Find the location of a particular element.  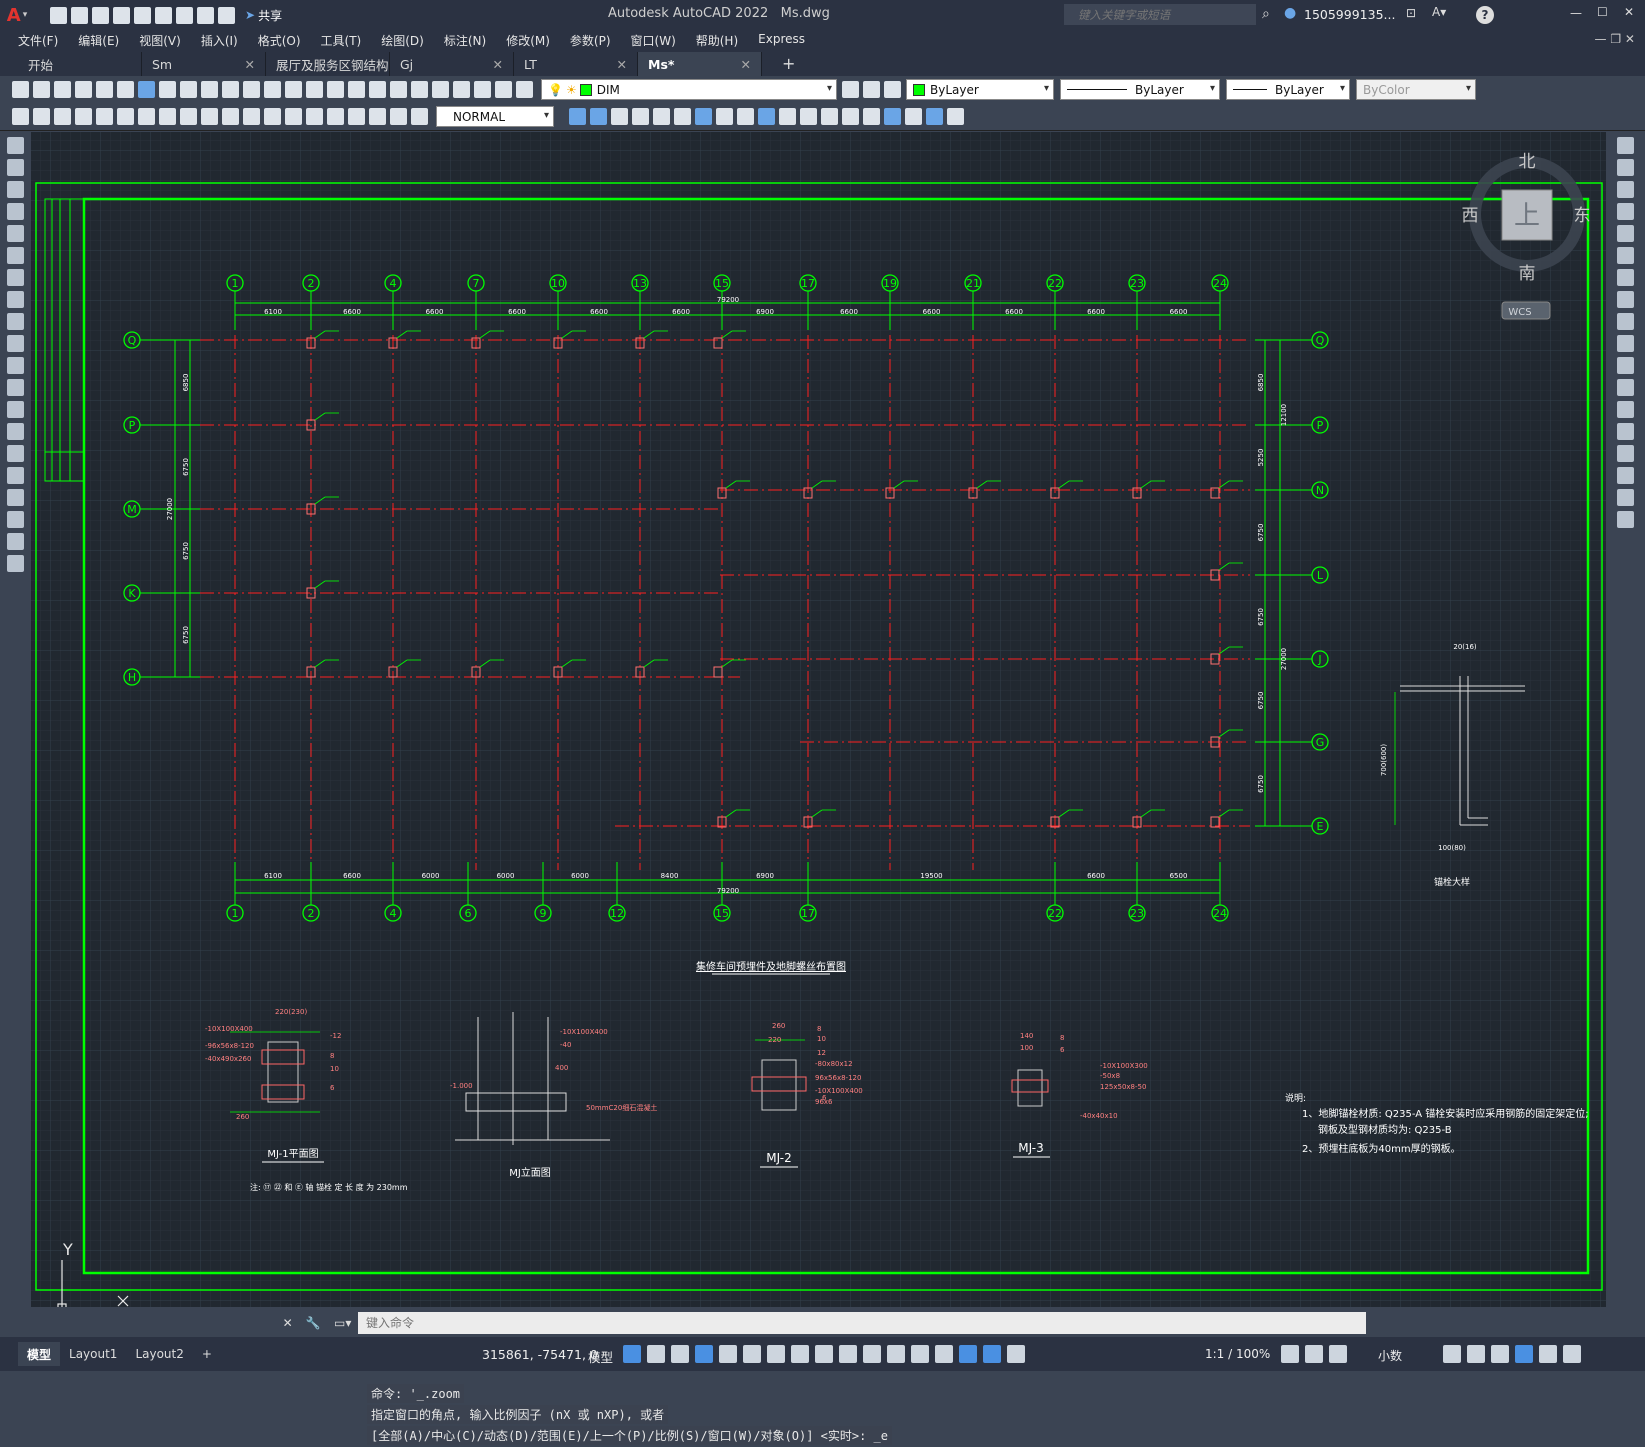

close-tab-icon: ✕ is located at coordinates (498, 64).